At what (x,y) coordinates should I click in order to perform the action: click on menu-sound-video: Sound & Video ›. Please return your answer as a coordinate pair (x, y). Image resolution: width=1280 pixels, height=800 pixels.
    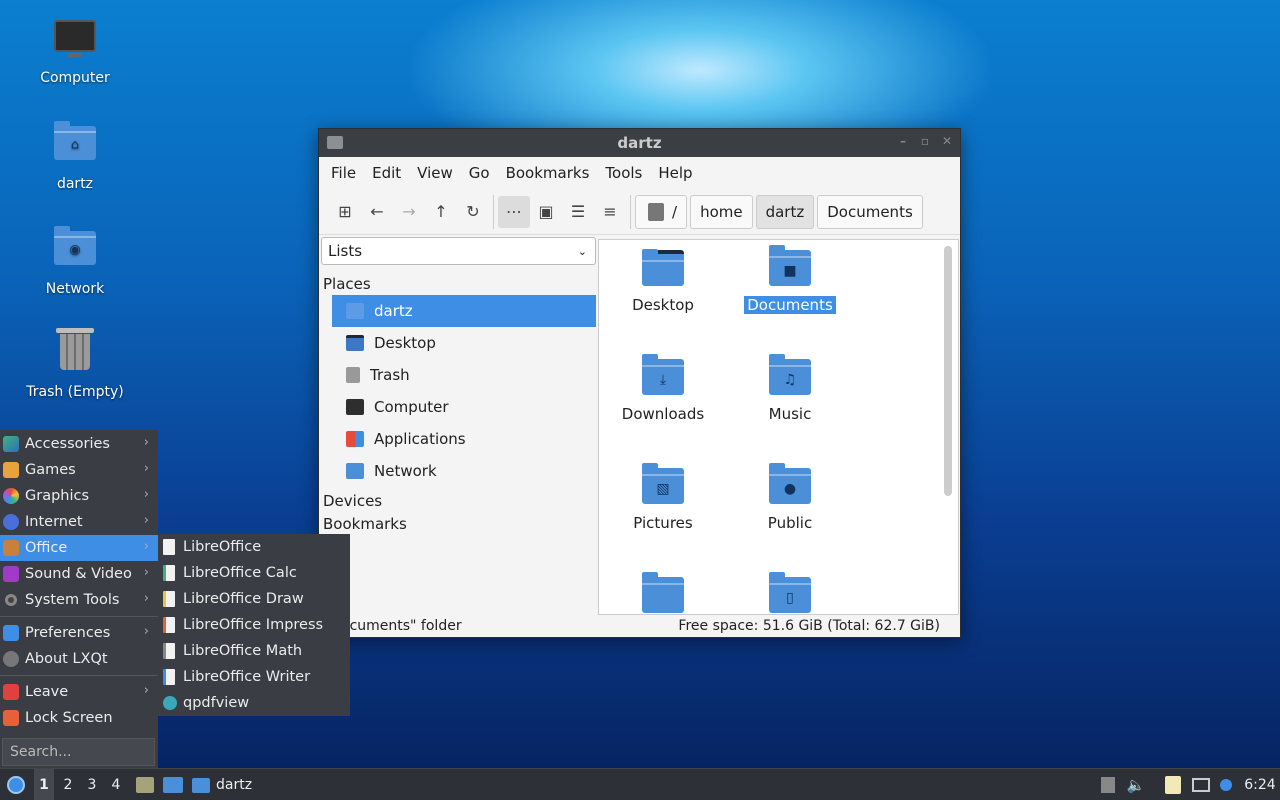
    Looking at the image, I should click on (79, 574).